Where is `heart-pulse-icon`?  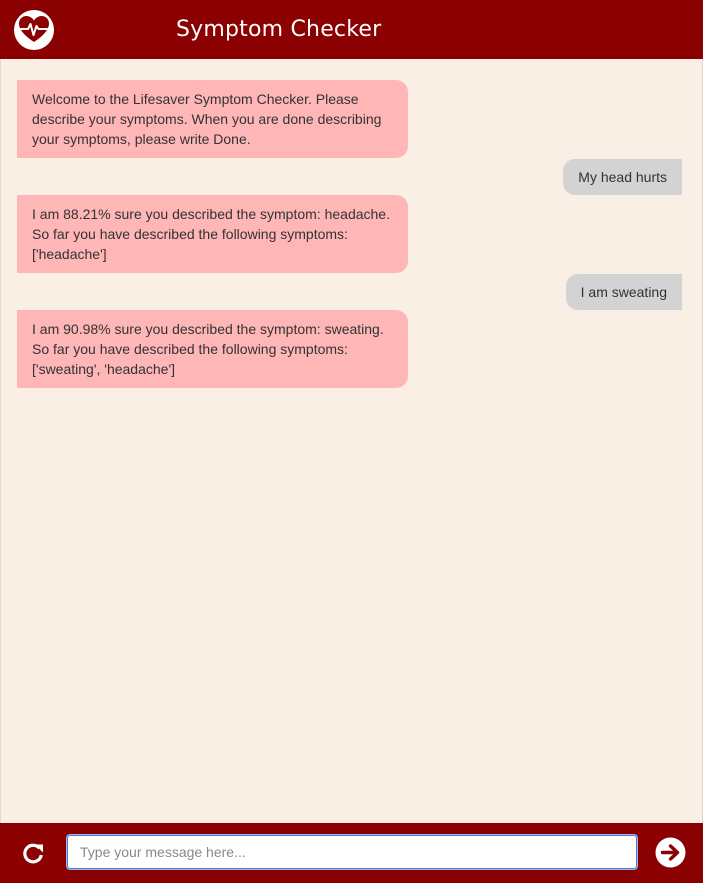 heart-pulse-icon is located at coordinates (34, 29).